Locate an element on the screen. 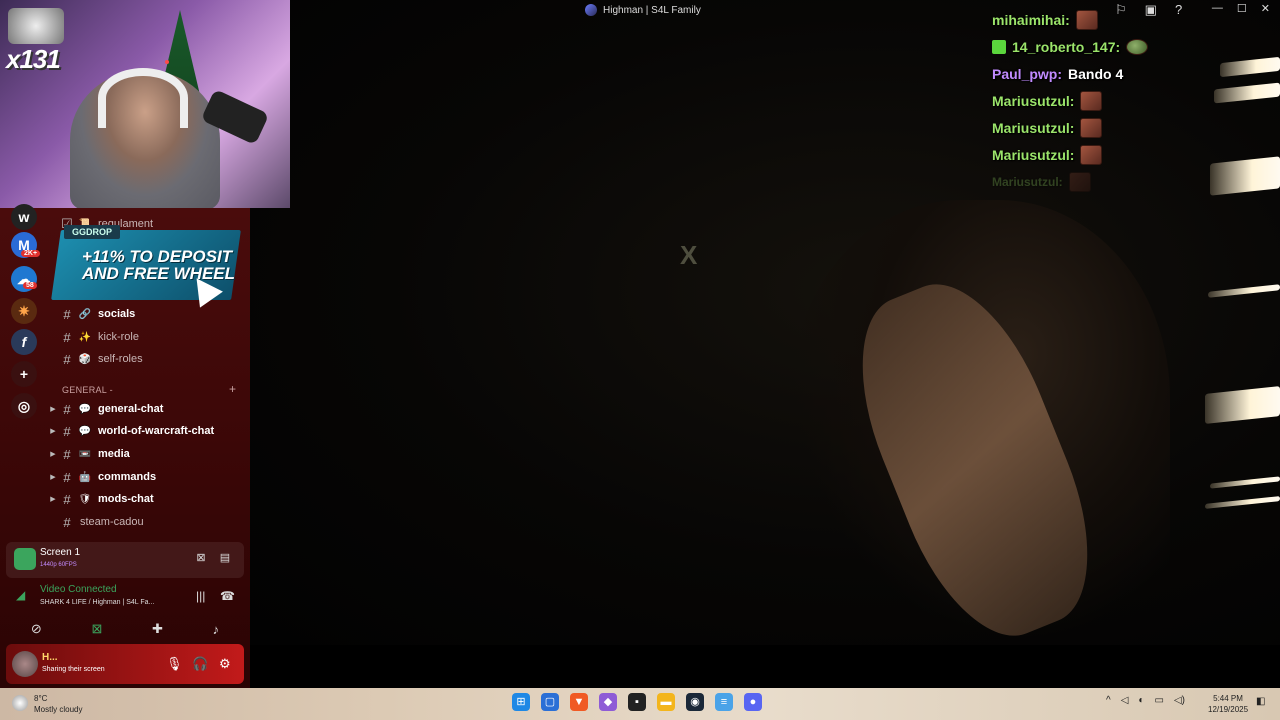 Image resolution: width=1280 pixels, height=720 pixels. stop-stream-icon: ⊠ is located at coordinates (201, 560).